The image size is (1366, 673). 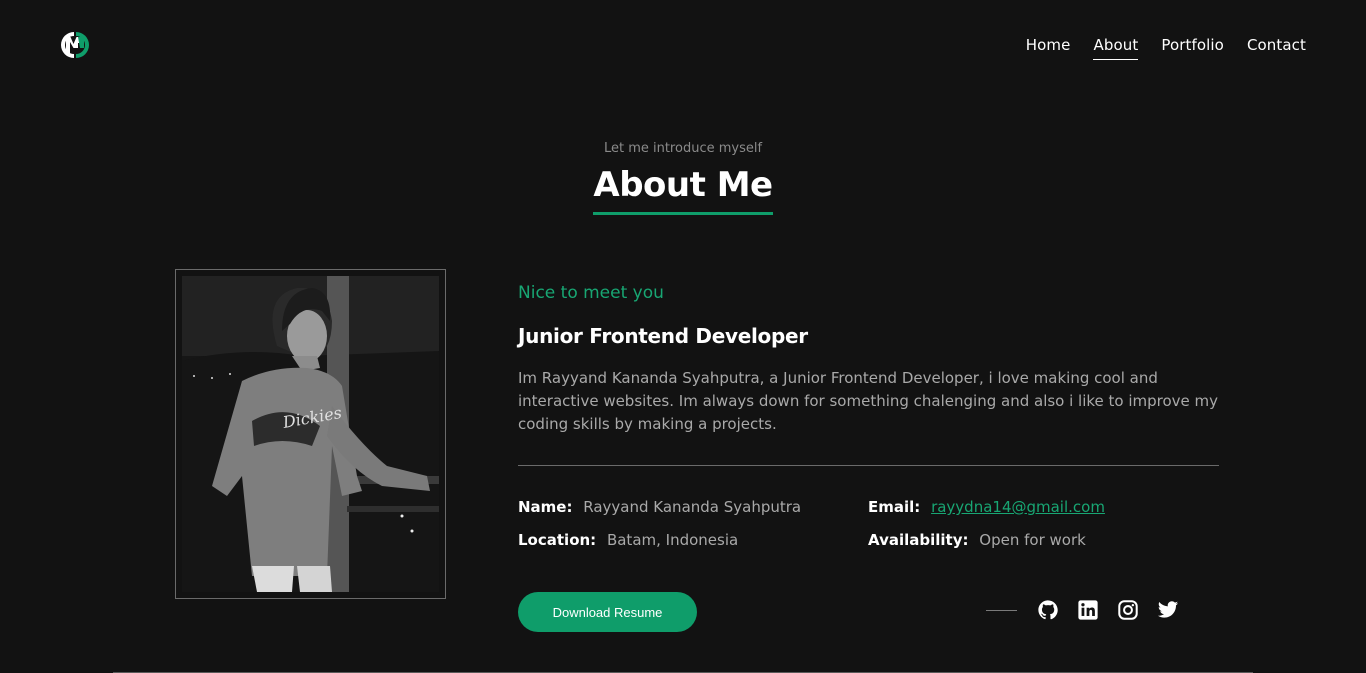 I want to click on info-name: Name: Rayyand Kananda Syahputra, so click(x=659, y=507).